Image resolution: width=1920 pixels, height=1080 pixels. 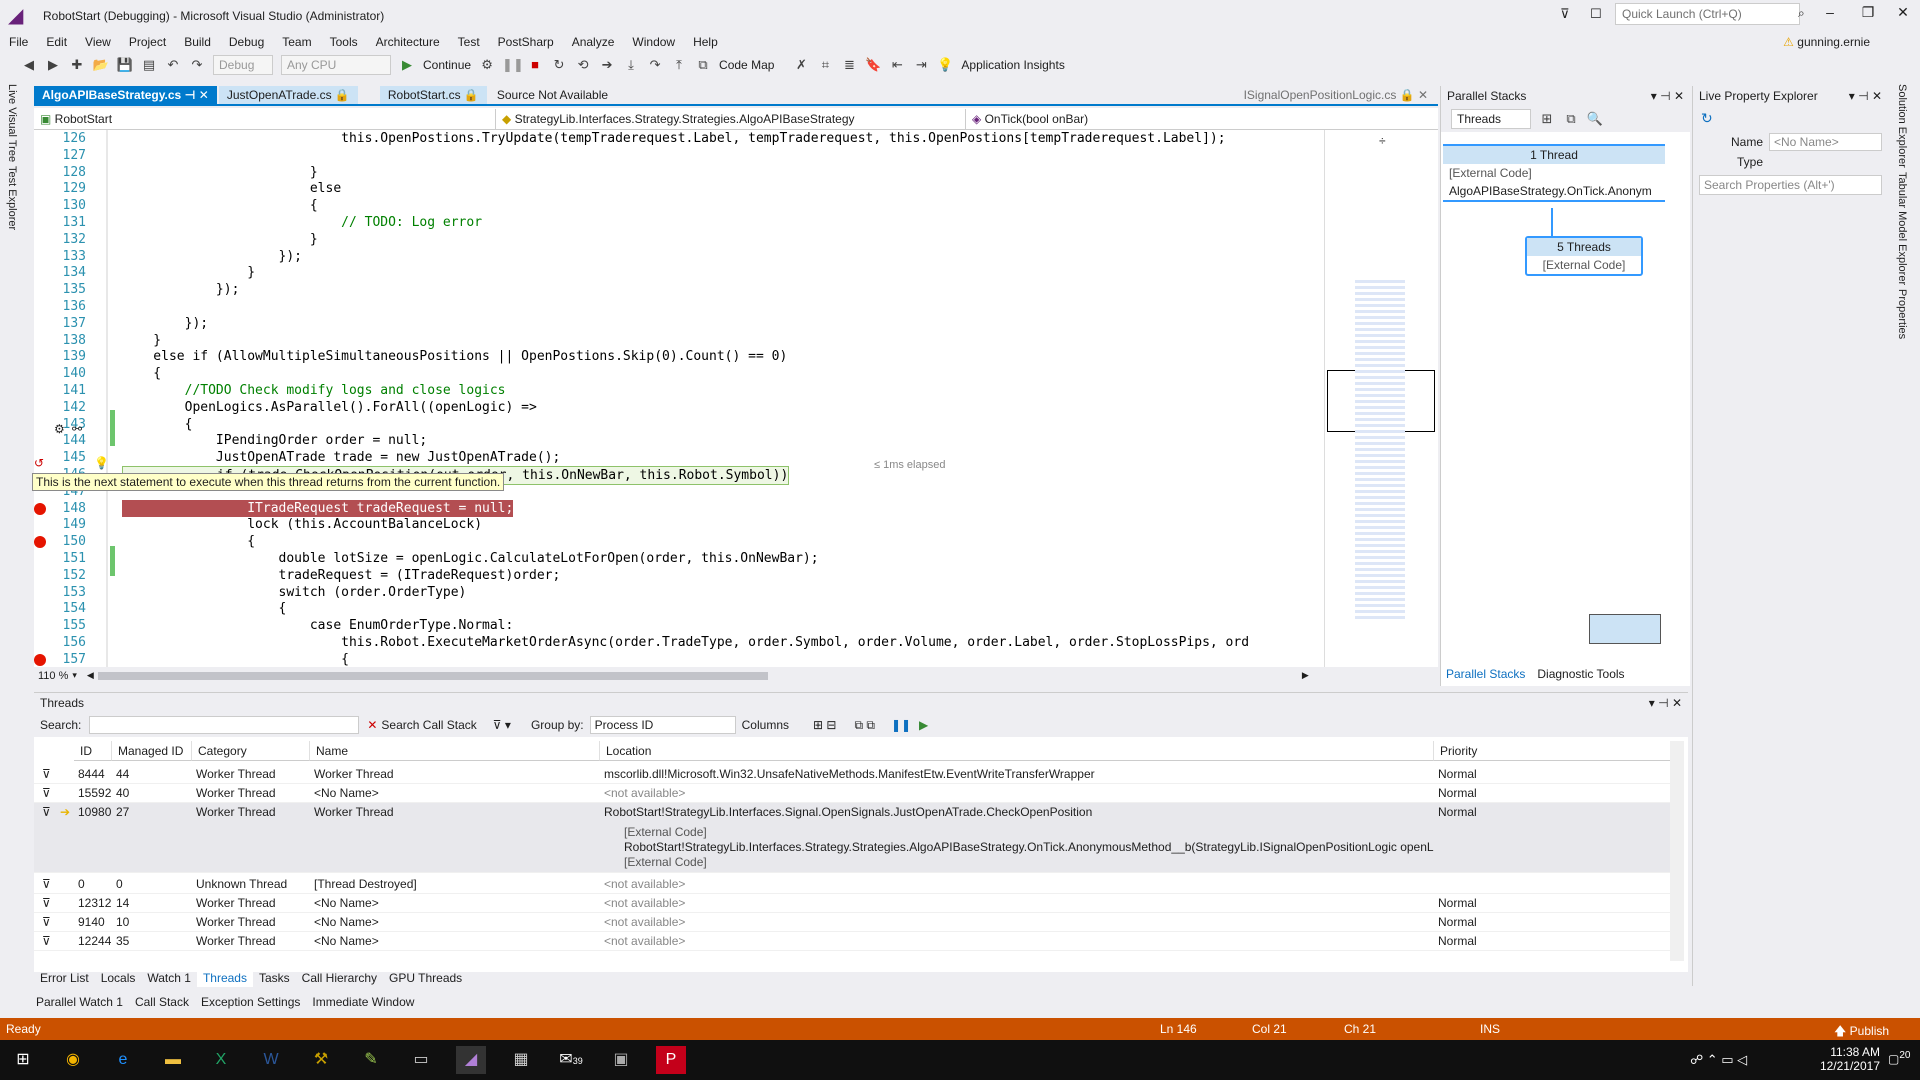 I want to click on calculator-icon: ▦, so click(x=521, y=1060).